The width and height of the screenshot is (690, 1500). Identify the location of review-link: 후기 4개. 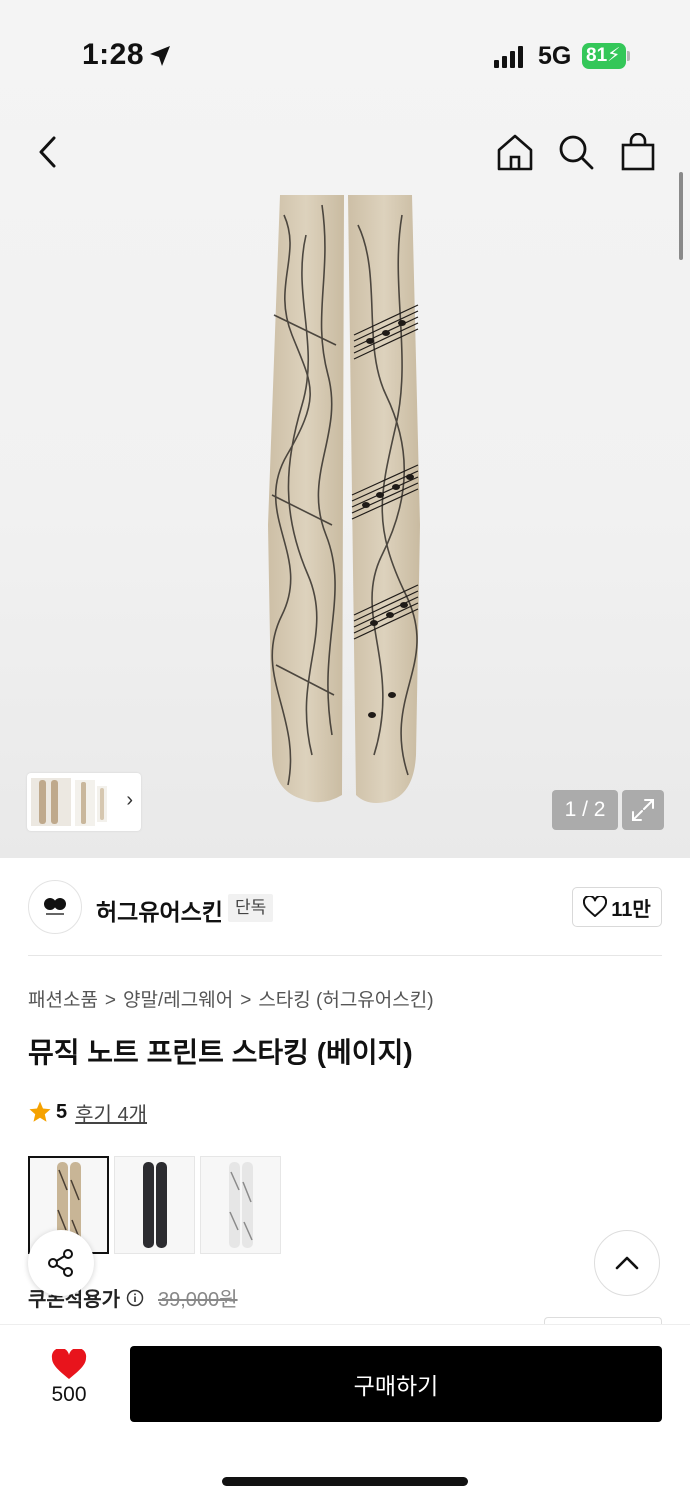
(111, 1112).